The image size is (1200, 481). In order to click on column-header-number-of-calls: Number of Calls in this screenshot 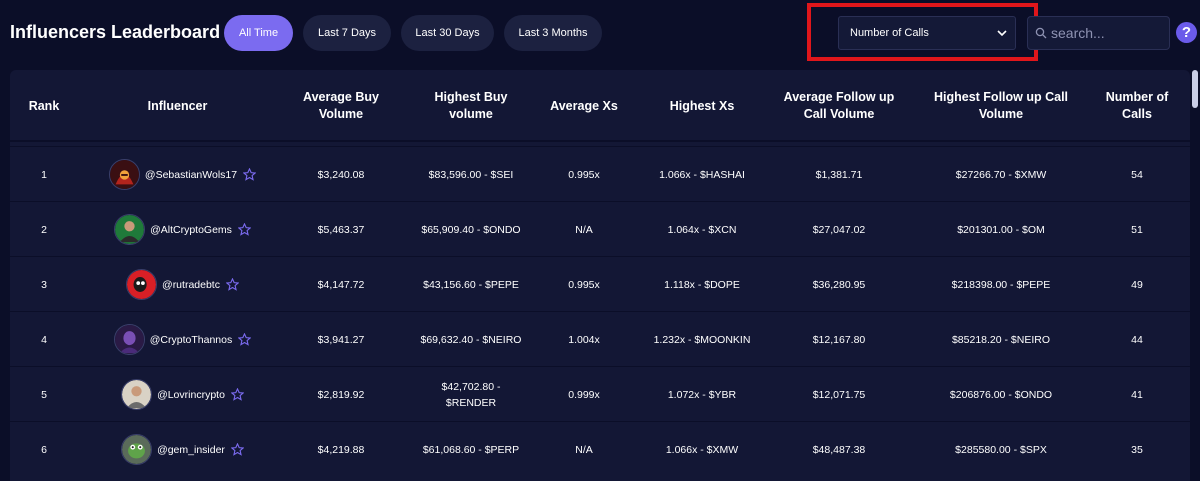, I will do `click(1137, 106)`.